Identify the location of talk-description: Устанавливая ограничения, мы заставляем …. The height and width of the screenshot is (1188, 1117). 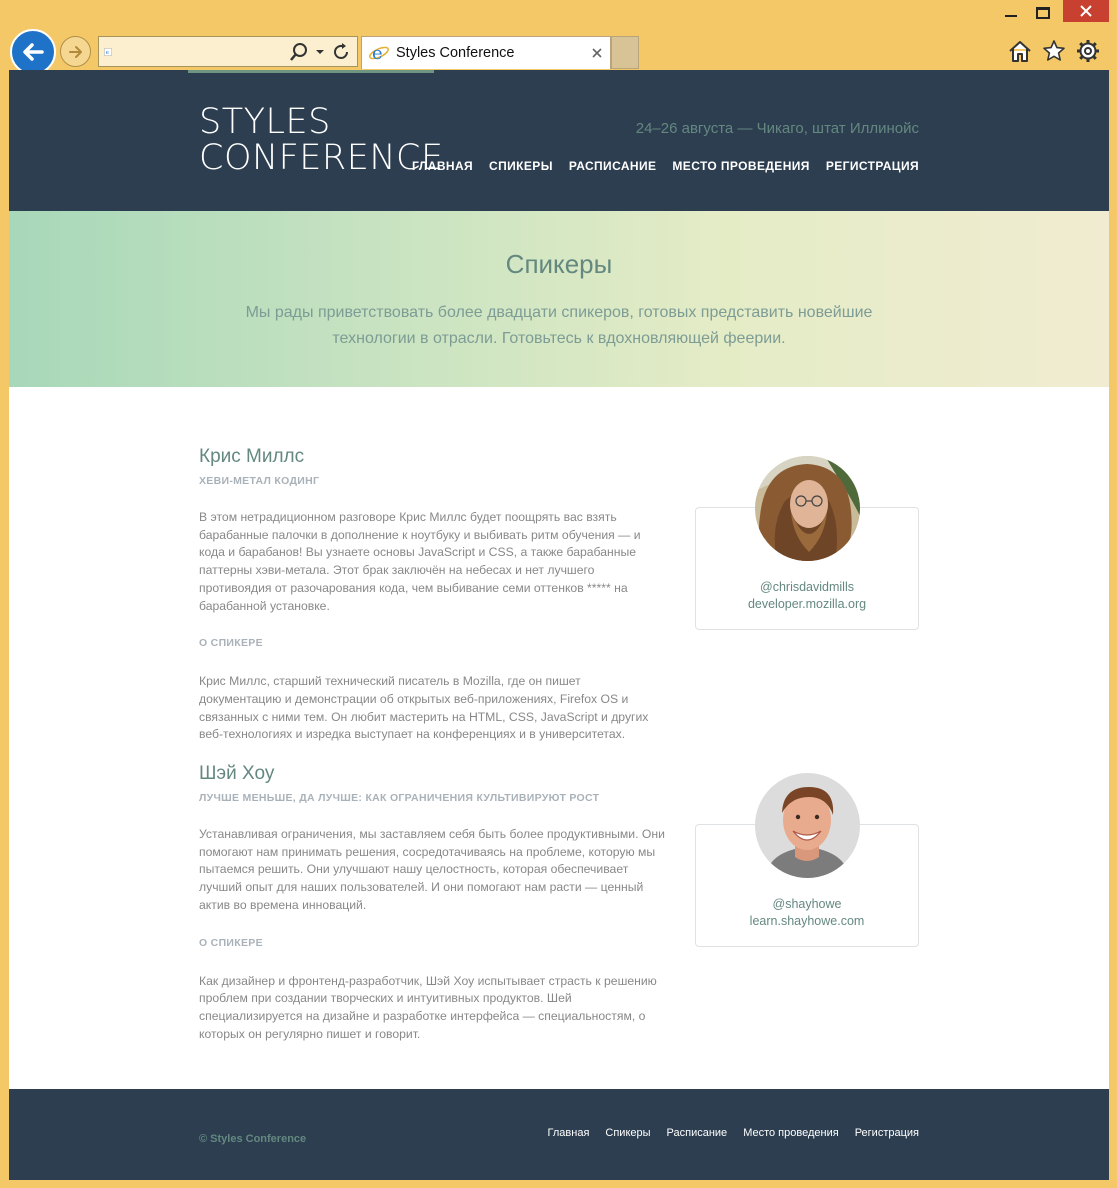
(432, 869).